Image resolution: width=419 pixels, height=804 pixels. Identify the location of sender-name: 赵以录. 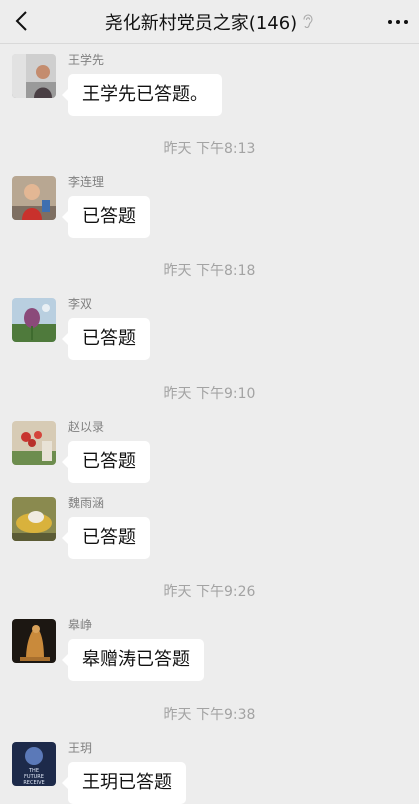
(86, 427).